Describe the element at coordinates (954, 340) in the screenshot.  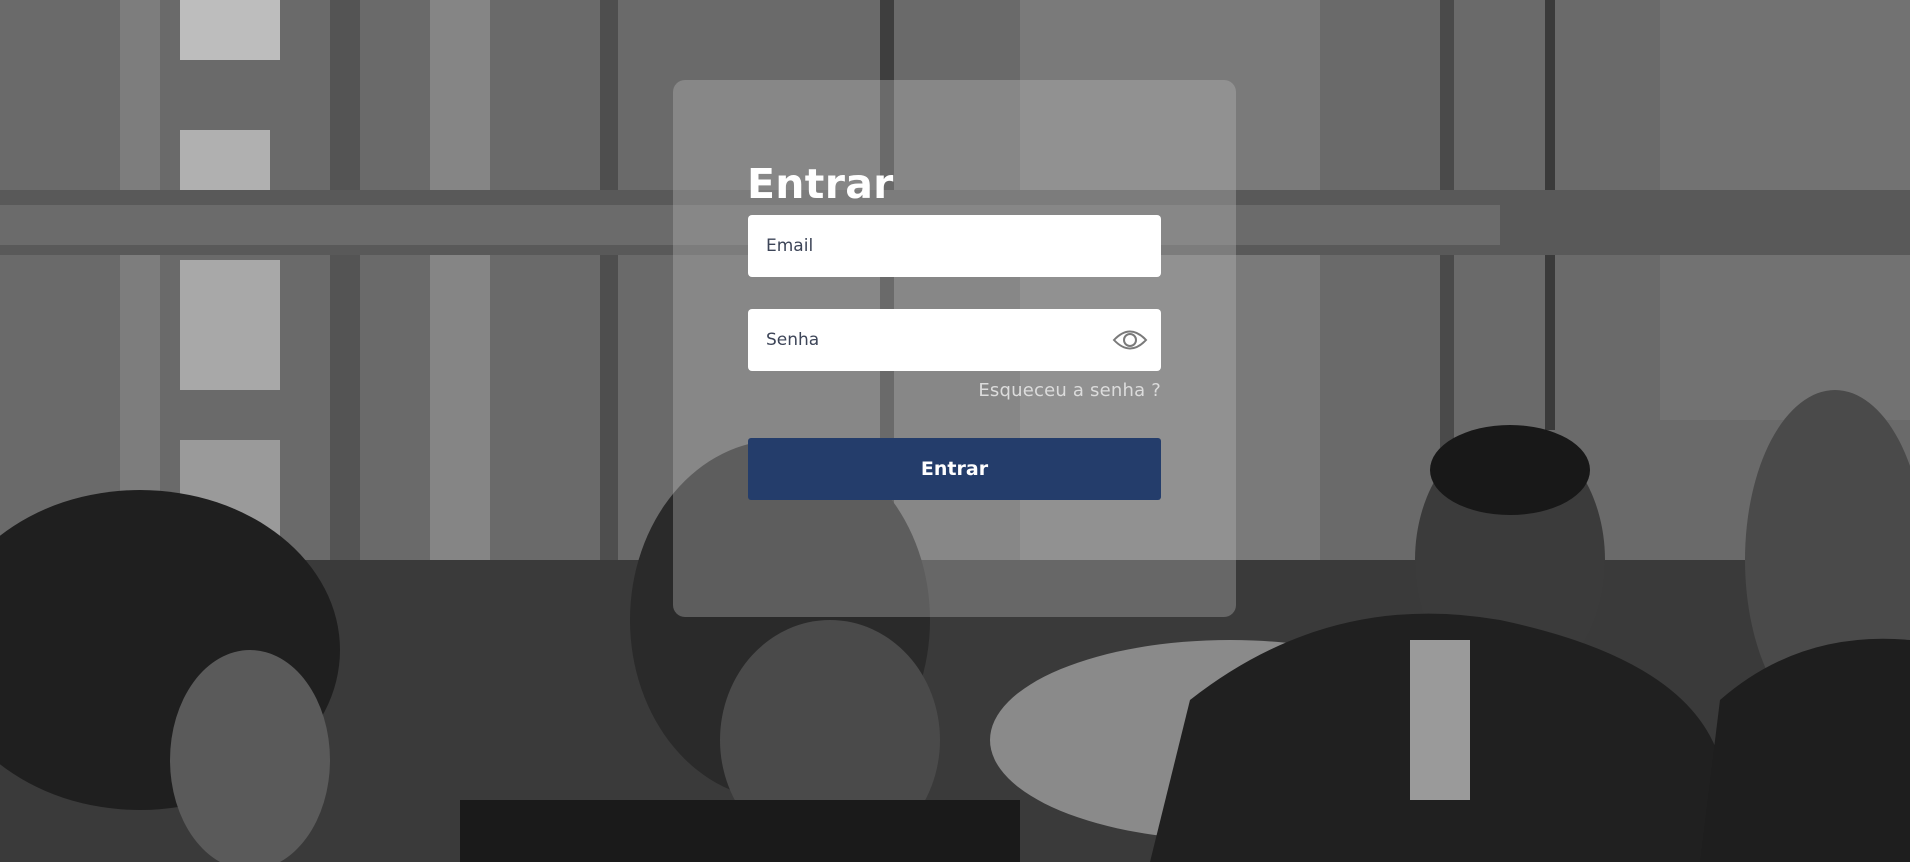
I see `password-field` at that location.